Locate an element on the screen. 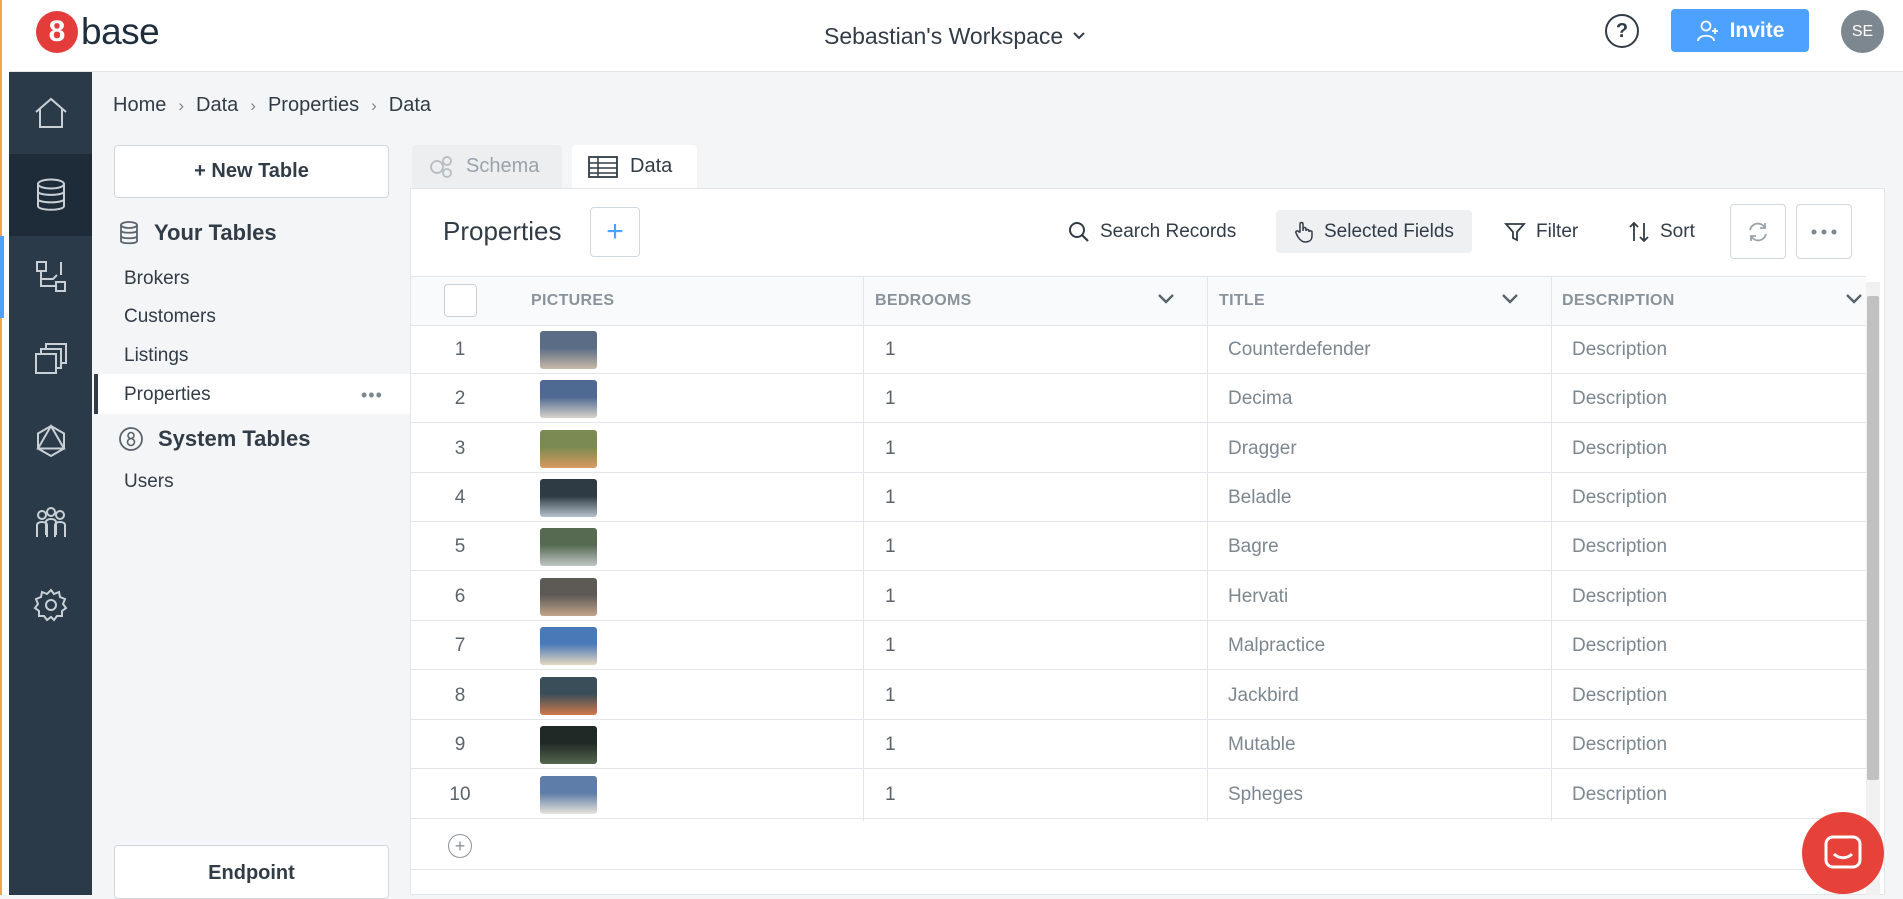  table-row: 6 1 Hervati Description is located at coordinates (1138, 596).